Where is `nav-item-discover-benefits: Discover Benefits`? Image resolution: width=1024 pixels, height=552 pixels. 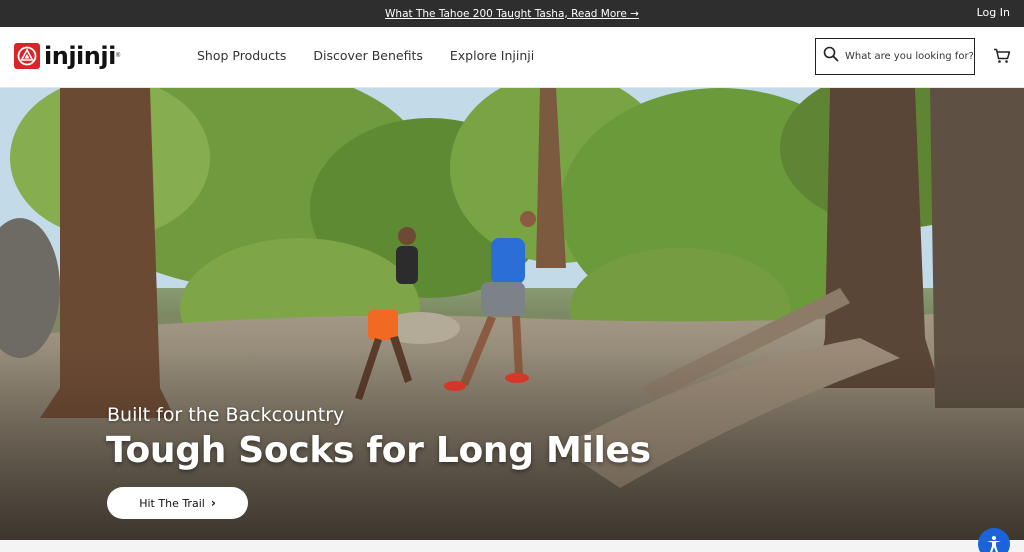
nav-item-discover-benefits: Discover Benefits is located at coordinates (368, 55).